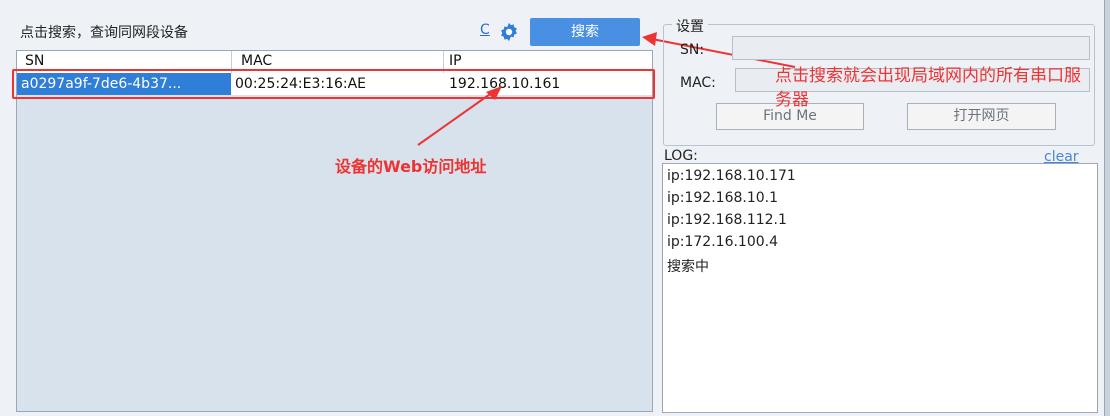 The width and height of the screenshot is (1110, 416). I want to click on window-edge, so click(1107, 208).